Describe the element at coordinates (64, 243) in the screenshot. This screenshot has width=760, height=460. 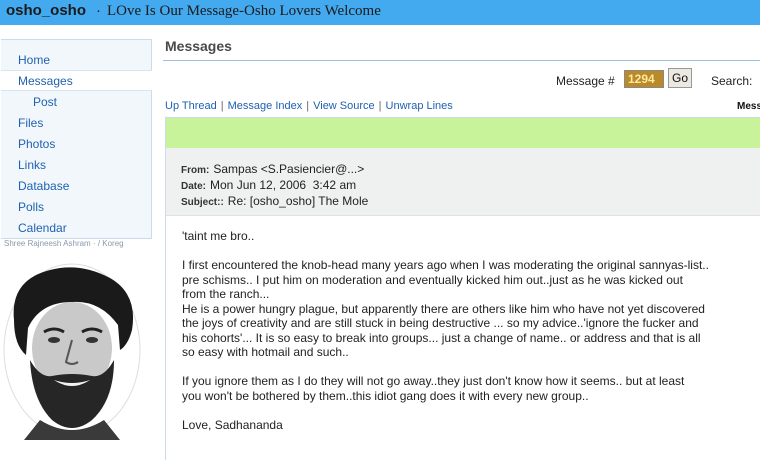
I see `photo-caption: Shree Rajneesh Ashram · / Koreg` at that location.